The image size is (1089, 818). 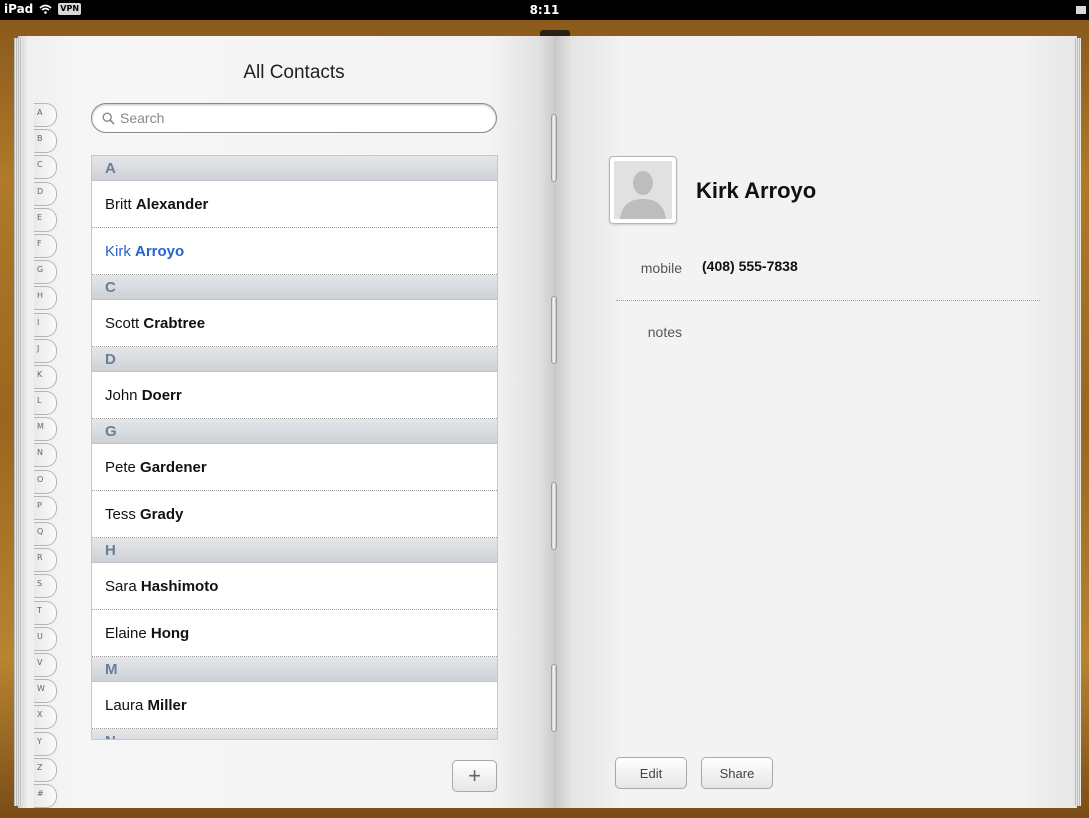 What do you see at coordinates (46, 298) in the screenshot?
I see `index-tab-h: H` at bounding box center [46, 298].